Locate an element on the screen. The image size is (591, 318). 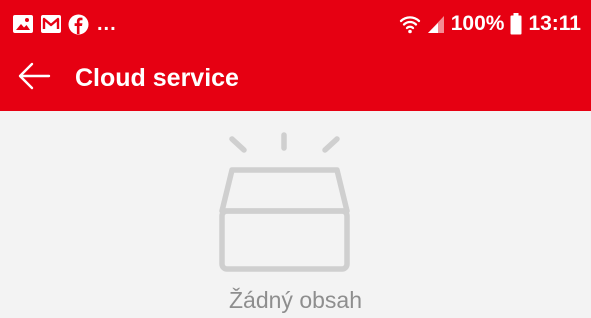
signal-icon is located at coordinates (436, 24).